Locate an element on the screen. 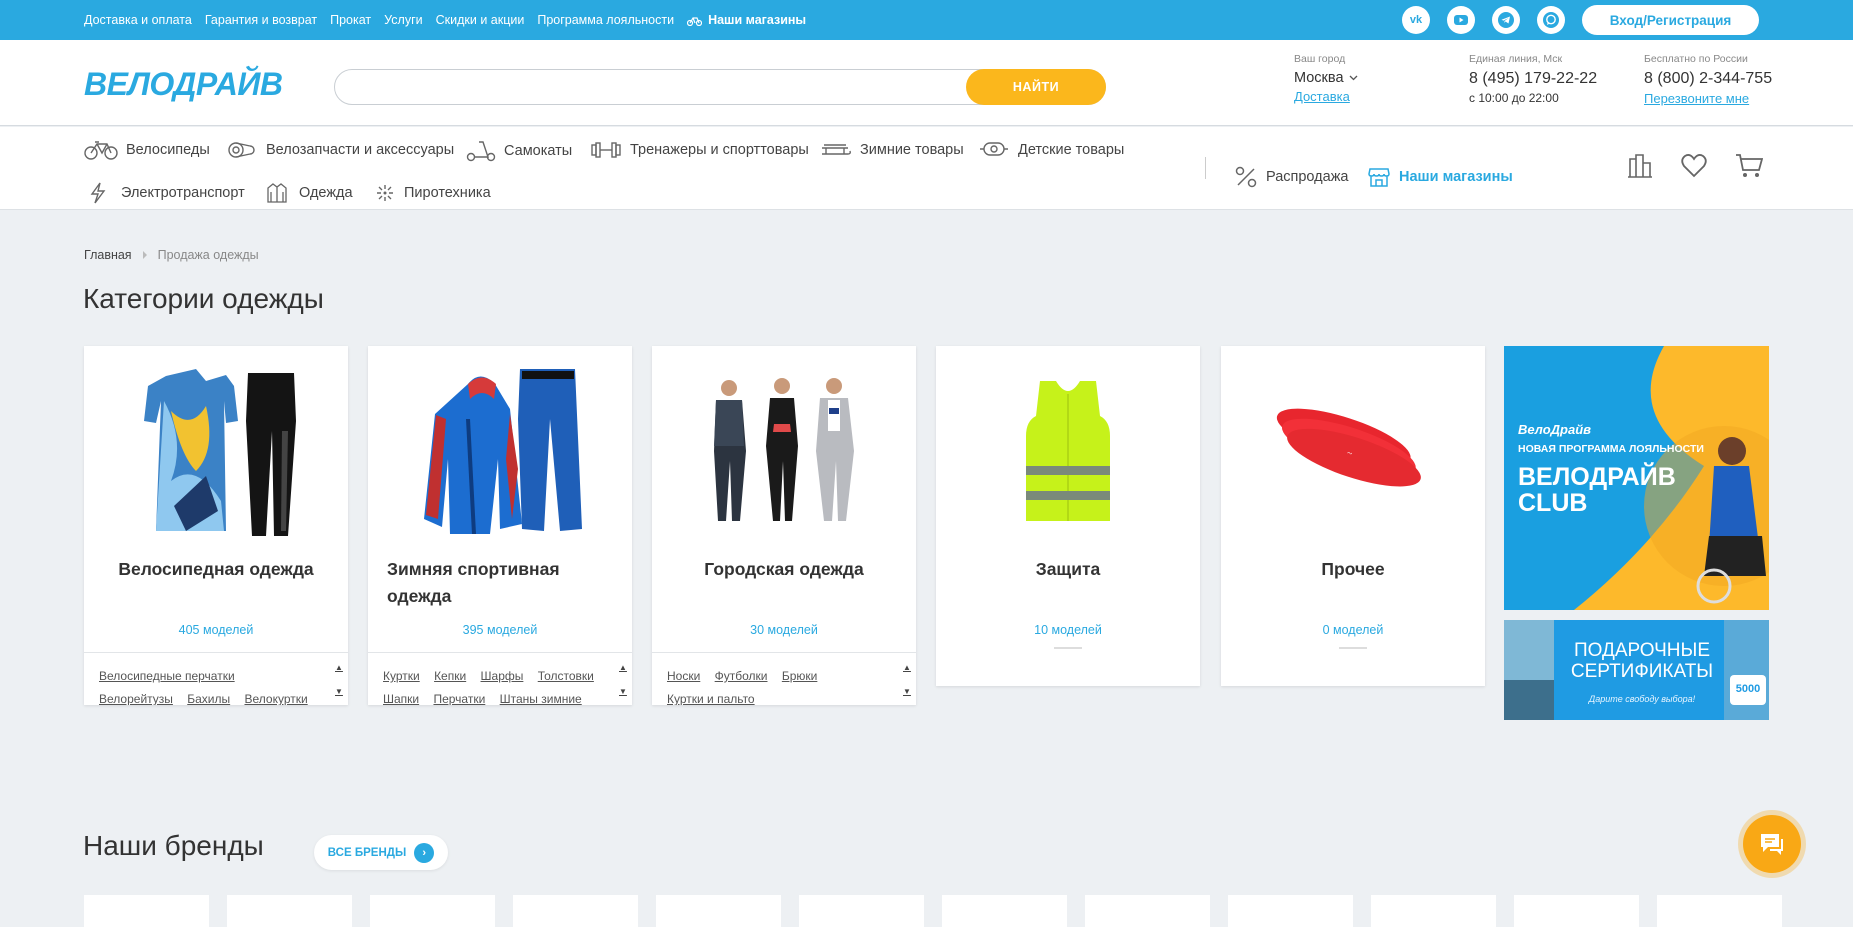 The height and width of the screenshot is (927, 1853). search-button: НАЙТИ is located at coordinates (1036, 87).